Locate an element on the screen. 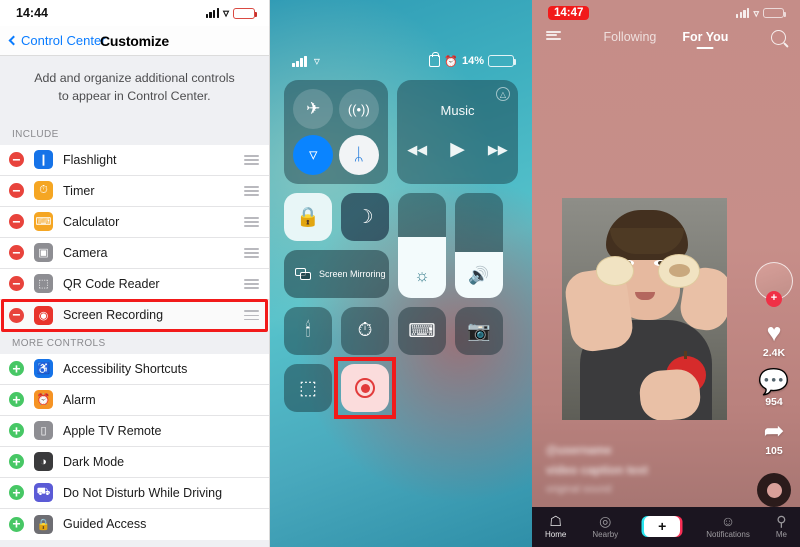 Image resolution: width=800 pixels, height=547 pixels. tab-nearby: ◎ Nearby is located at coordinates (605, 526).